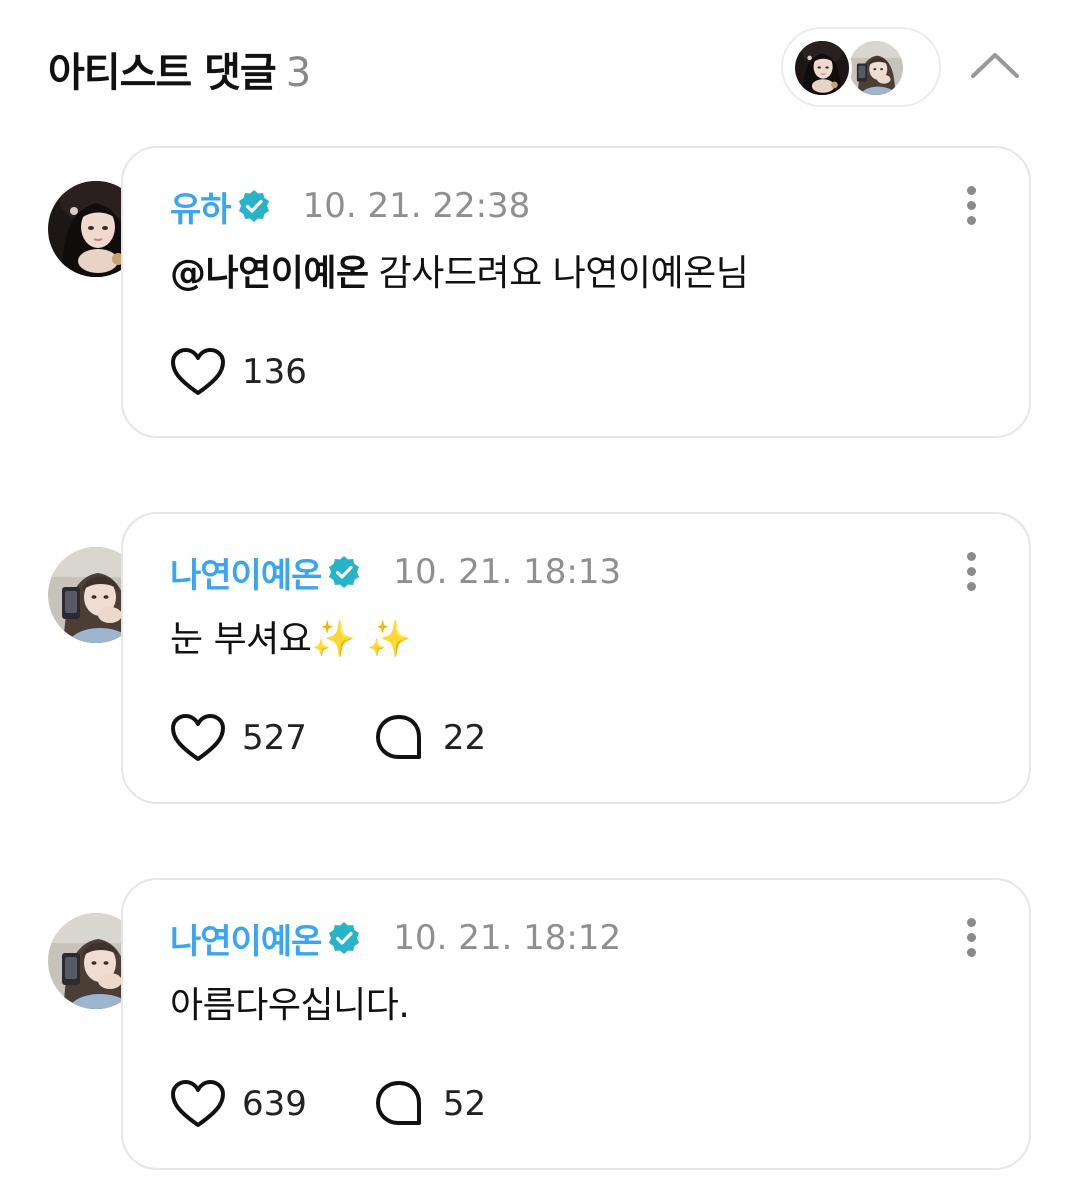 This screenshot has width=1080, height=1188. I want to click on comment-date: 10. 21. 18:13, so click(507, 572).